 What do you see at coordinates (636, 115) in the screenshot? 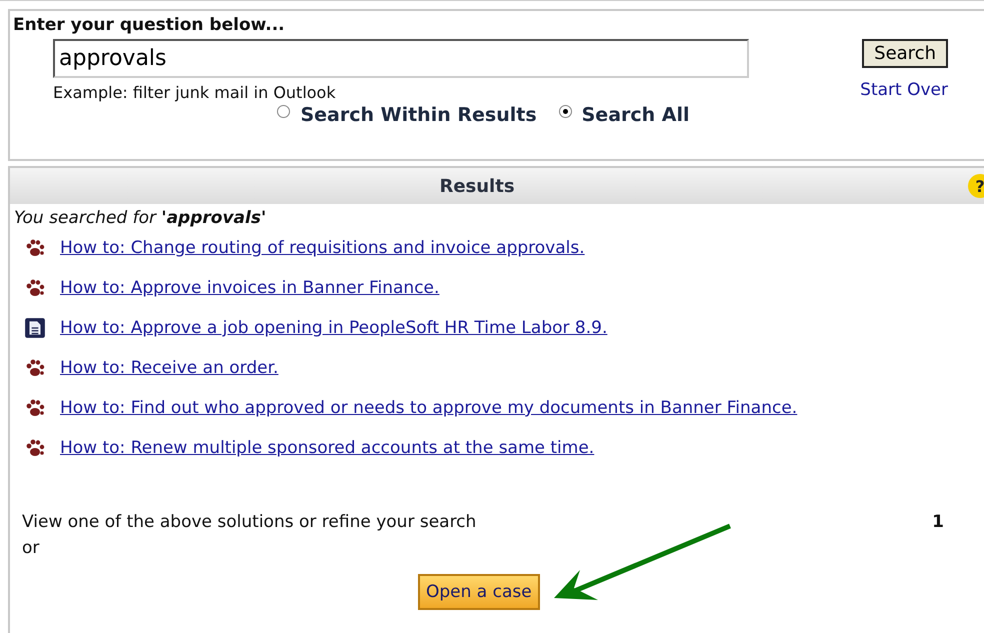
I see `radio-label: Search All` at bounding box center [636, 115].